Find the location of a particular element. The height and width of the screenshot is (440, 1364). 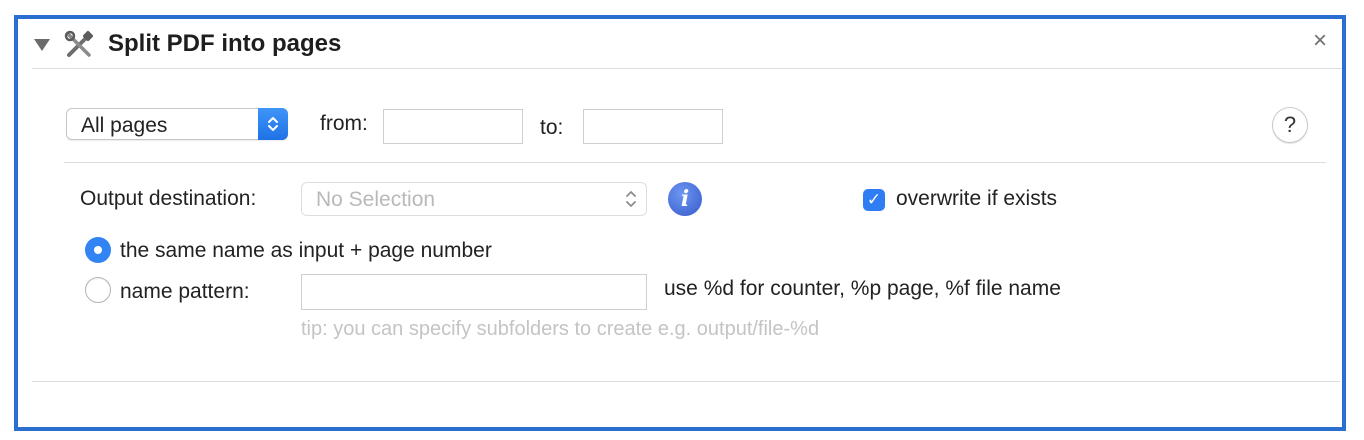

section-divider is located at coordinates (695, 162).